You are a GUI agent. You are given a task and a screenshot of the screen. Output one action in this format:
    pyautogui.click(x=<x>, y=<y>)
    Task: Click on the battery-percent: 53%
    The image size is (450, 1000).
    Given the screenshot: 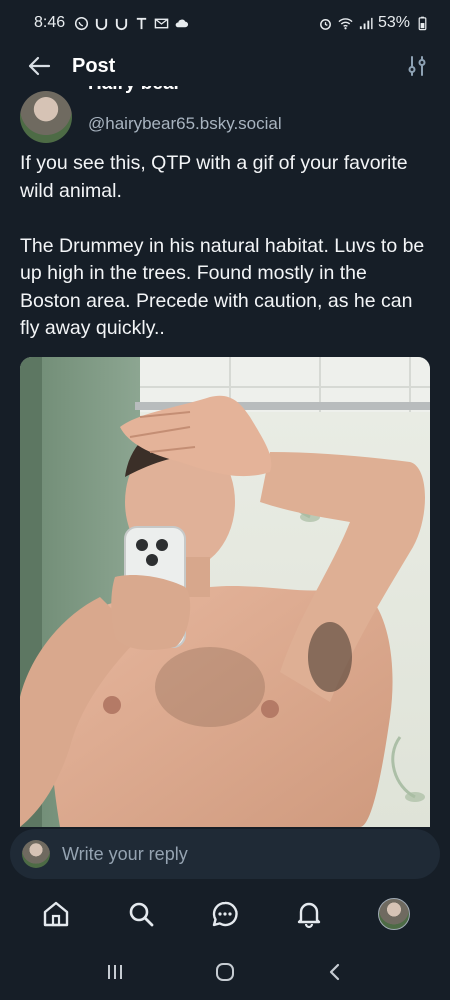 What is the action you would take?
    pyautogui.click(x=393, y=22)
    